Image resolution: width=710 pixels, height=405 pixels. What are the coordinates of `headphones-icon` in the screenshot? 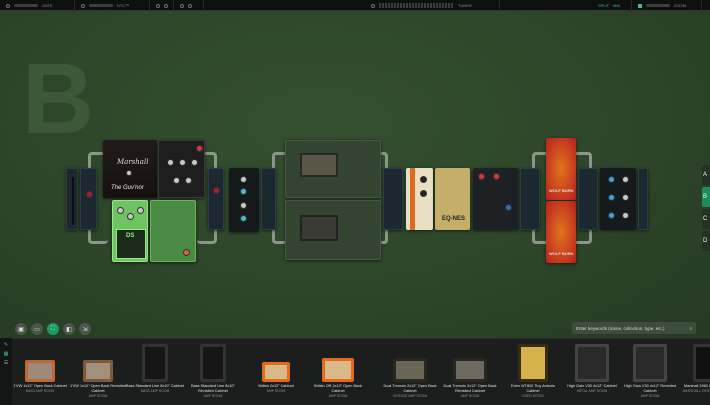 It's located at (166, 5).